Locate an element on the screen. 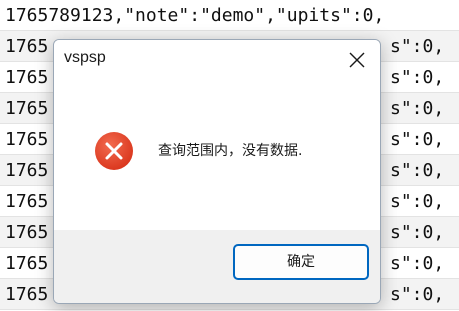  ok-button: 确定 is located at coordinates (301, 262).